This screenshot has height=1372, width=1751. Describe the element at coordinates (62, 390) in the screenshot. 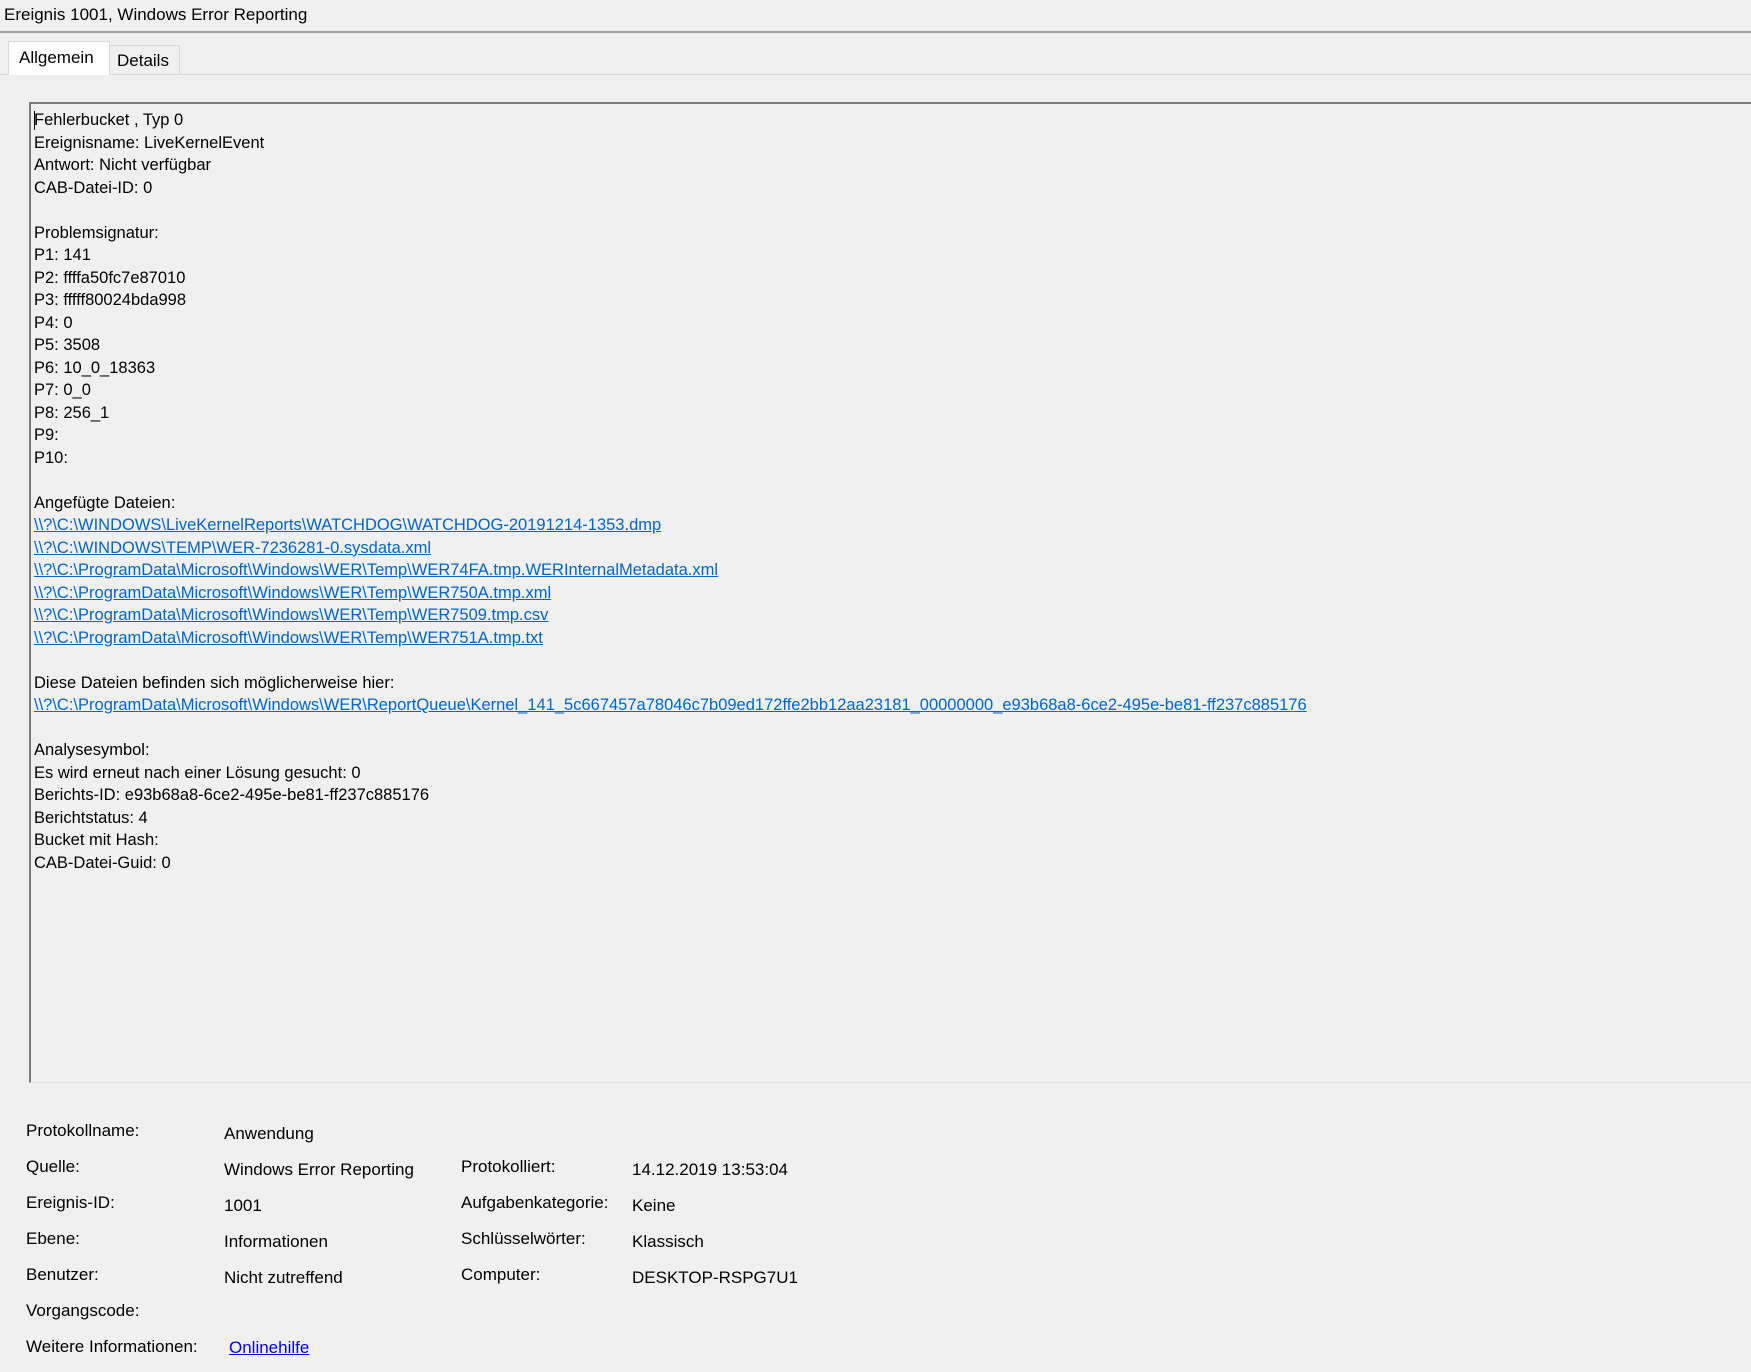

I see `description-line: P7: 0_0` at that location.